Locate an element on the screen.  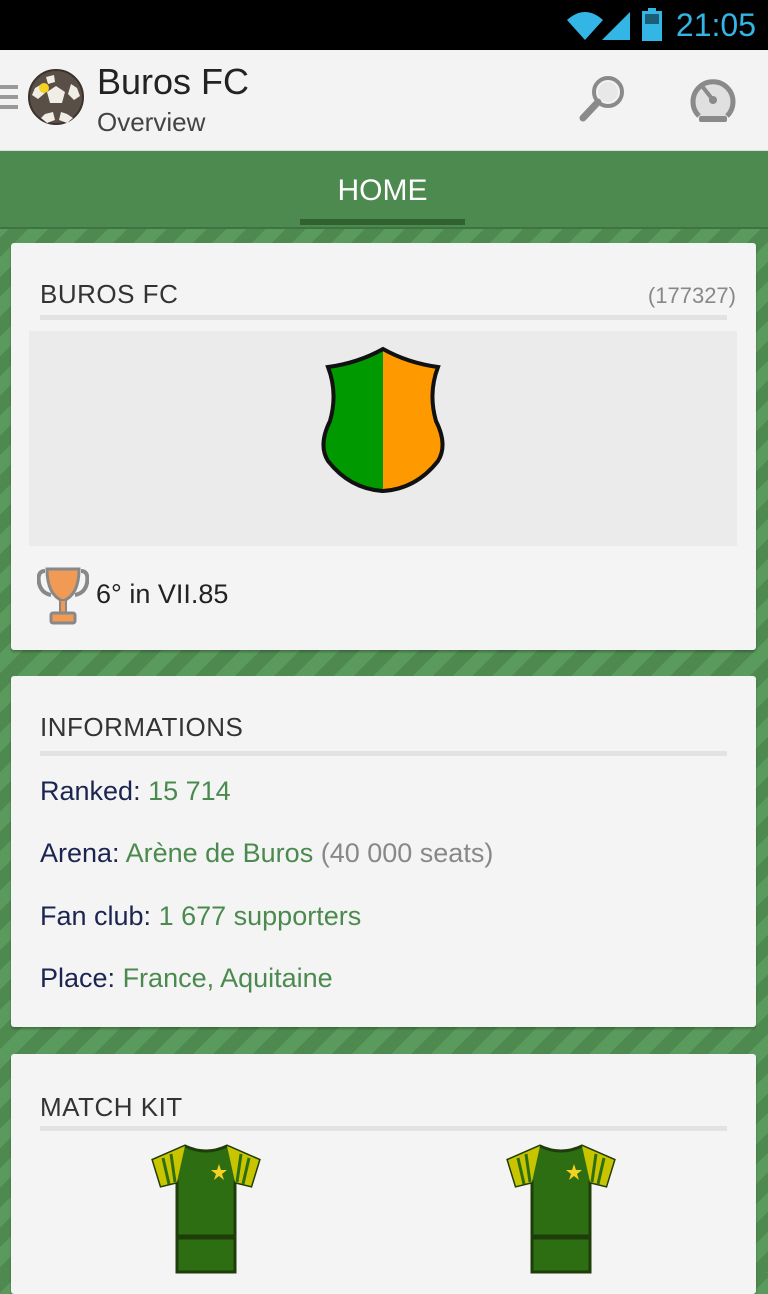
trophy-icon is located at coordinates (63, 596).